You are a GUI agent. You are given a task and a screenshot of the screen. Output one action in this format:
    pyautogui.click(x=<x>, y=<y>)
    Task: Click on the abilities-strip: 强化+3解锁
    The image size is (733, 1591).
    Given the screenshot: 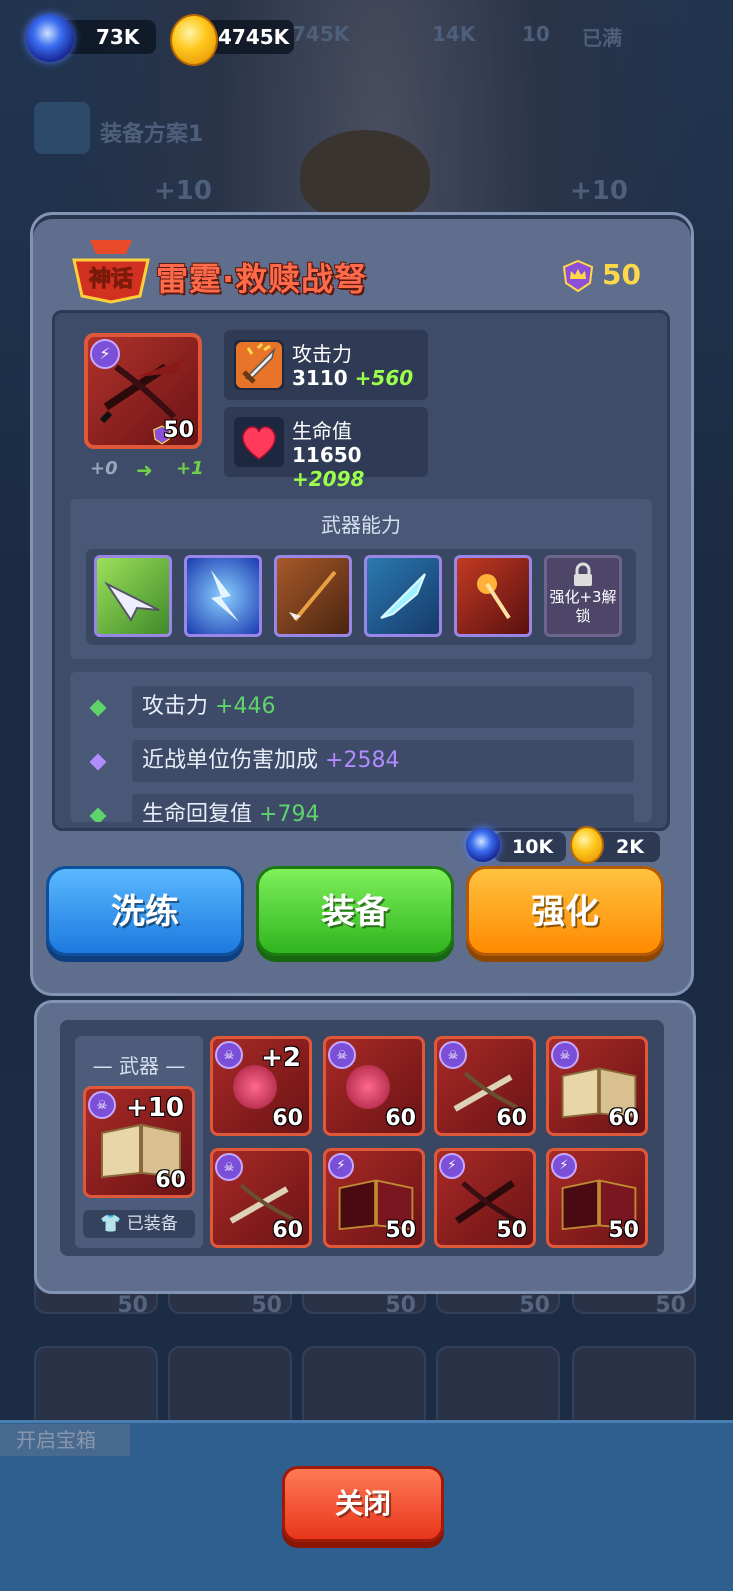 What is the action you would take?
    pyautogui.click(x=361, y=597)
    